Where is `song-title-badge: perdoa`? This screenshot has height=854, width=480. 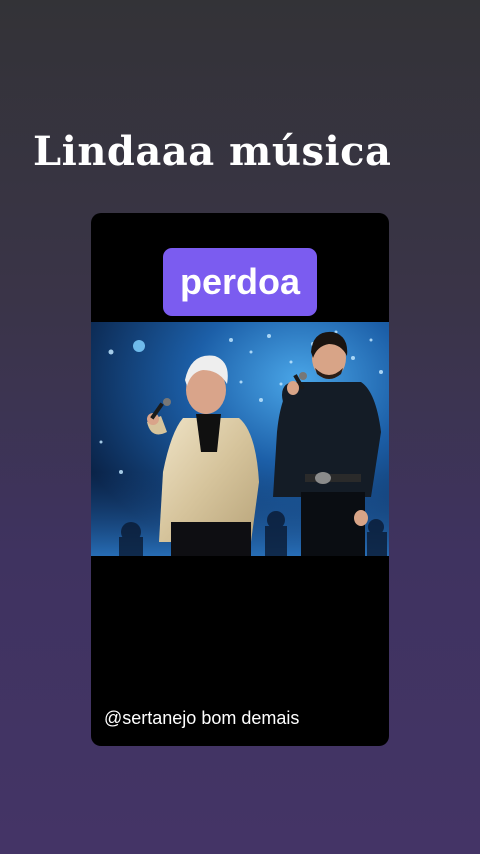
song-title-badge: perdoa is located at coordinates (240, 282).